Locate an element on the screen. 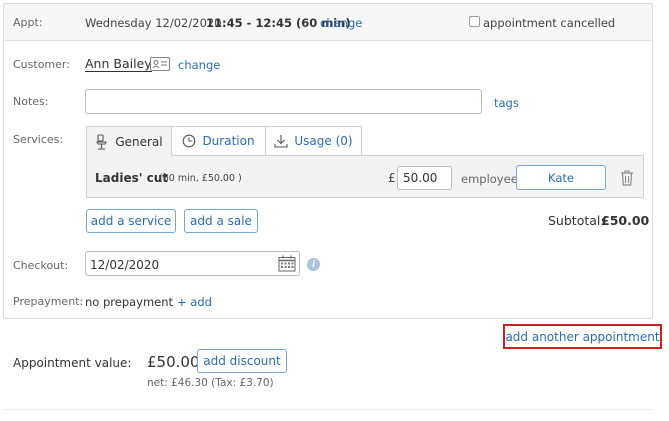 The image size is (669, 421). tab-duration-label: Duration is located at coordinates (228, 141).